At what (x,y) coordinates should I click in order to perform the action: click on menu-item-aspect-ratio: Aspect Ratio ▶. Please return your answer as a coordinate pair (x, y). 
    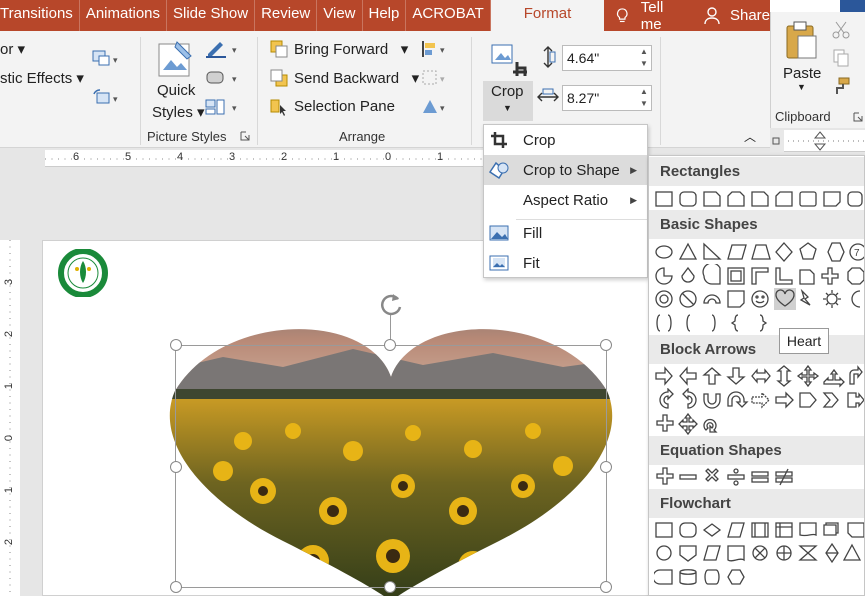
    Looking at the image, I should click on (565, 200).